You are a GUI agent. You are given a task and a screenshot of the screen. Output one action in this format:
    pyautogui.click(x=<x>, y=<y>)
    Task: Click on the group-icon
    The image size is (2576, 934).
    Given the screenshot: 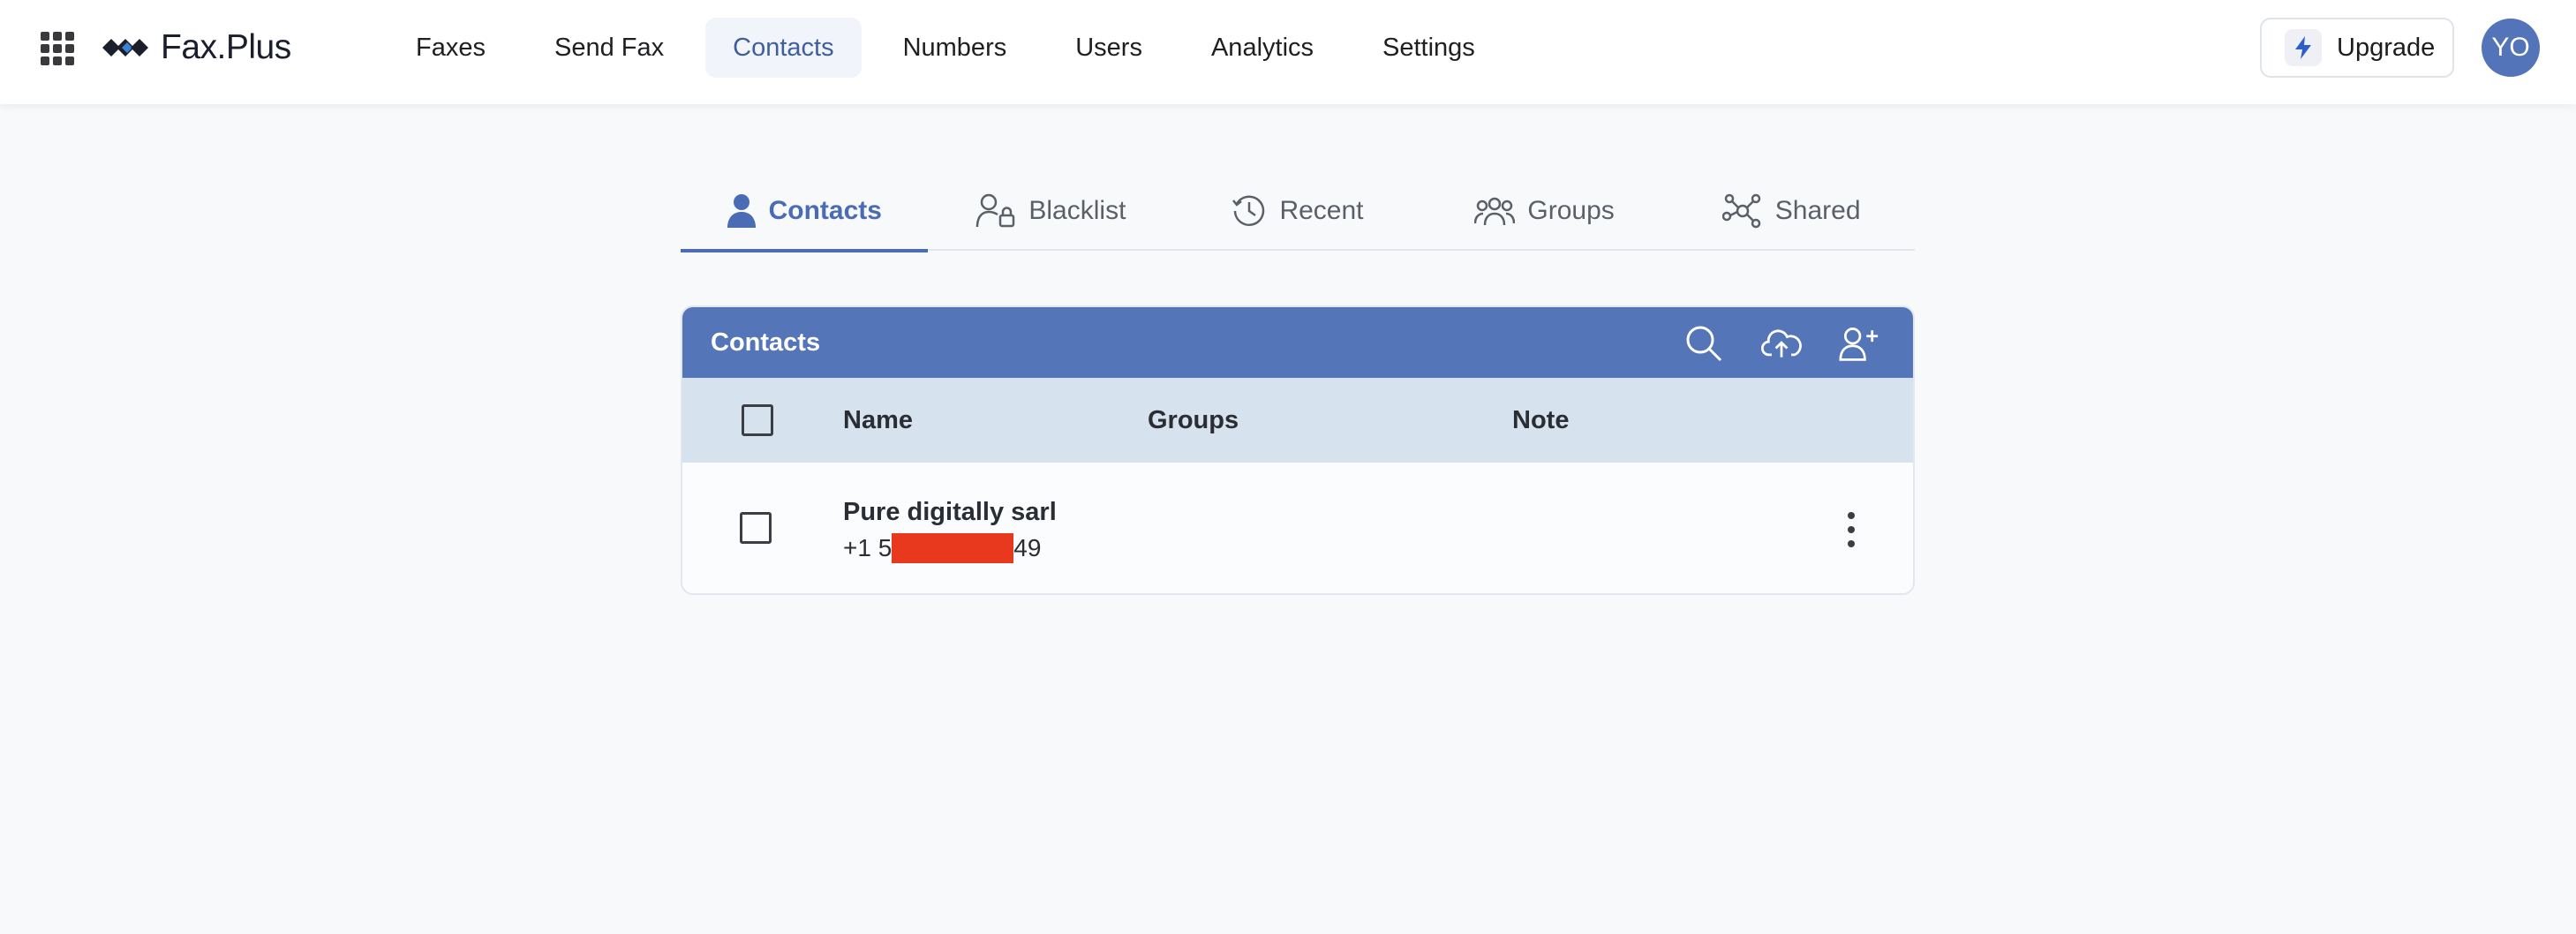 What is the action you would take?
    pyautogui.click(x=1495, y=211)
    